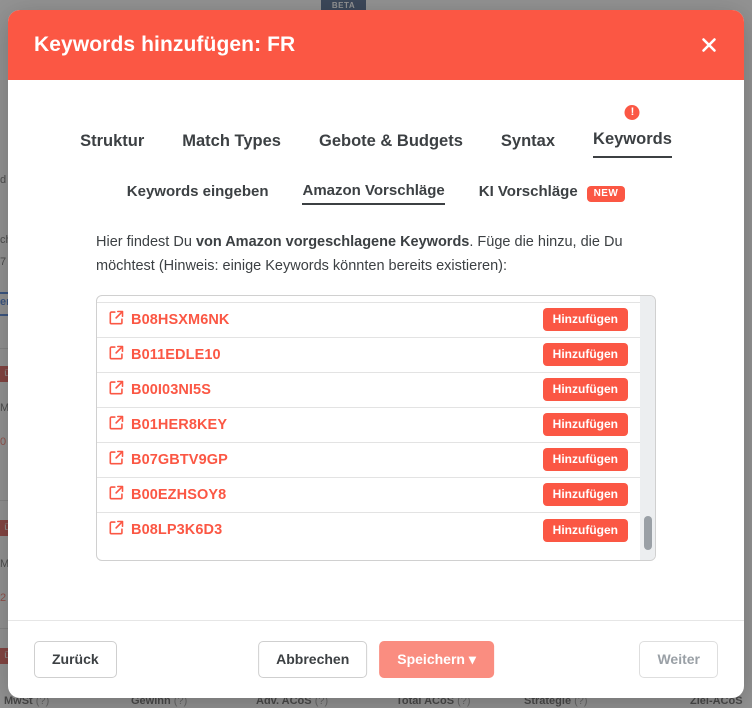  I want to click on asin-link: B00I03NI5S, so click(160, 390).